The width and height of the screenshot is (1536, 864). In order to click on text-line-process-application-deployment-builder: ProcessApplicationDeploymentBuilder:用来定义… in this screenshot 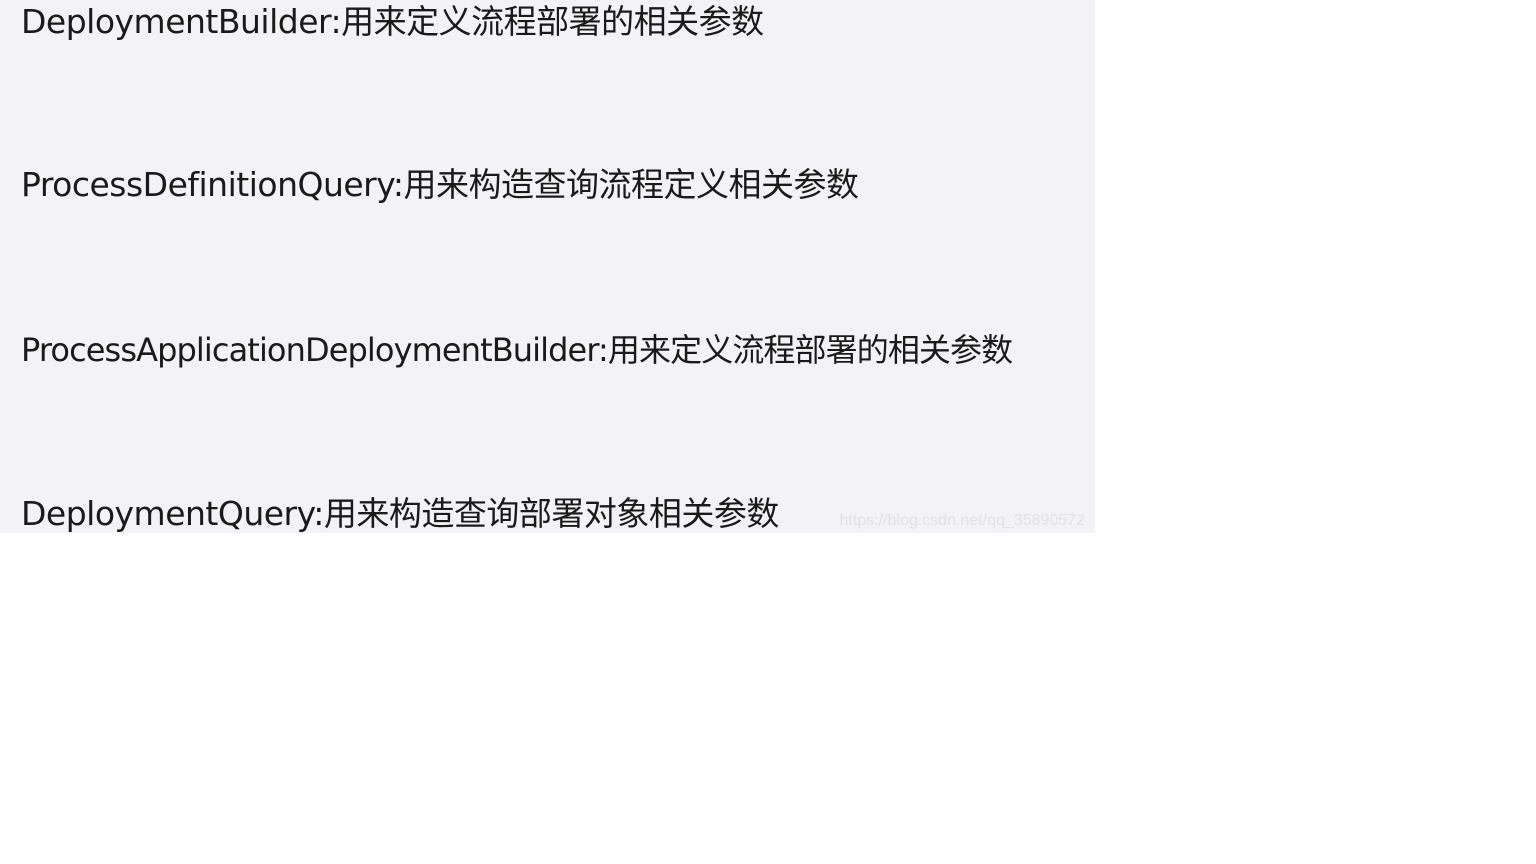, I will do `click(517, 350)`.